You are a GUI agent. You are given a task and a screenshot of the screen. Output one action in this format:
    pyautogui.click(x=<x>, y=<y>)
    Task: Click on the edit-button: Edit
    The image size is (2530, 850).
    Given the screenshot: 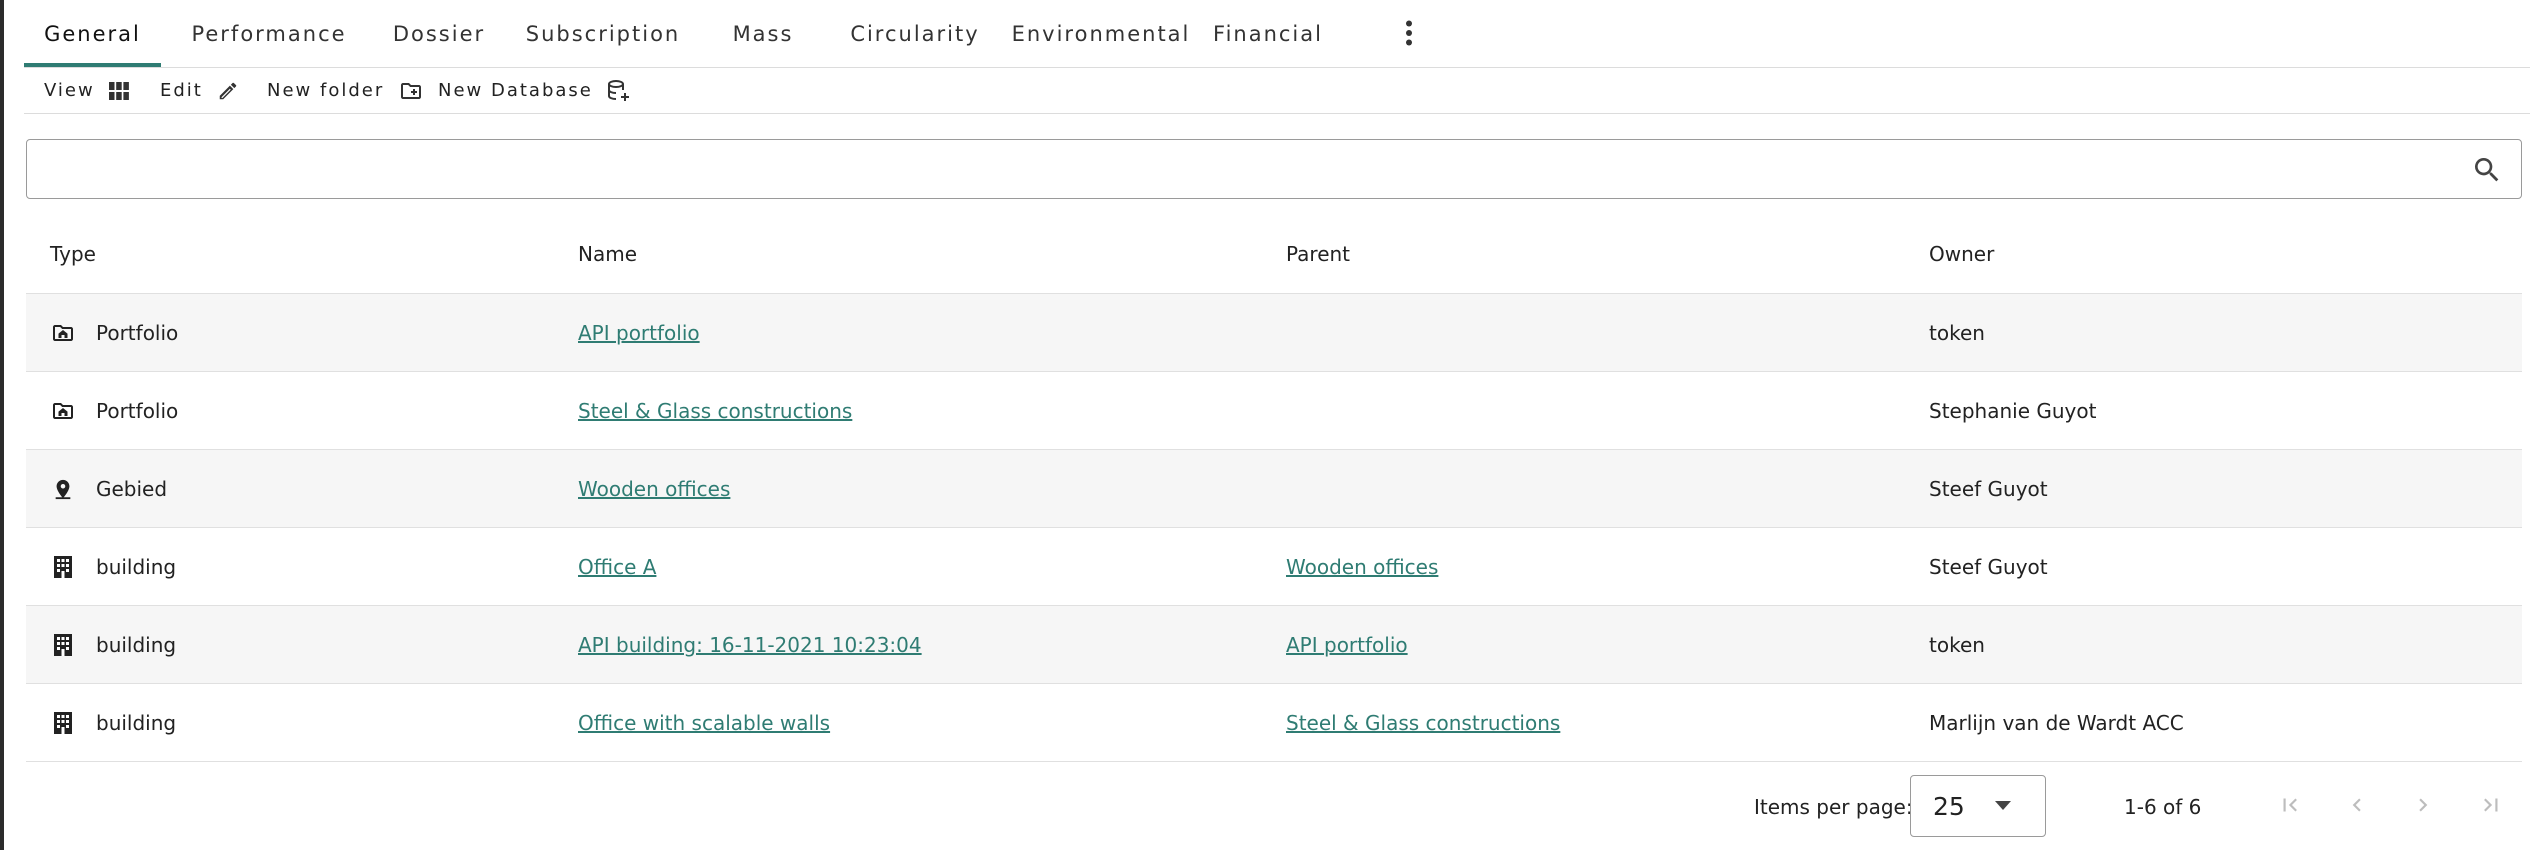 What is the action you would take?
    pyautogui.click(x=199, y=90)
    